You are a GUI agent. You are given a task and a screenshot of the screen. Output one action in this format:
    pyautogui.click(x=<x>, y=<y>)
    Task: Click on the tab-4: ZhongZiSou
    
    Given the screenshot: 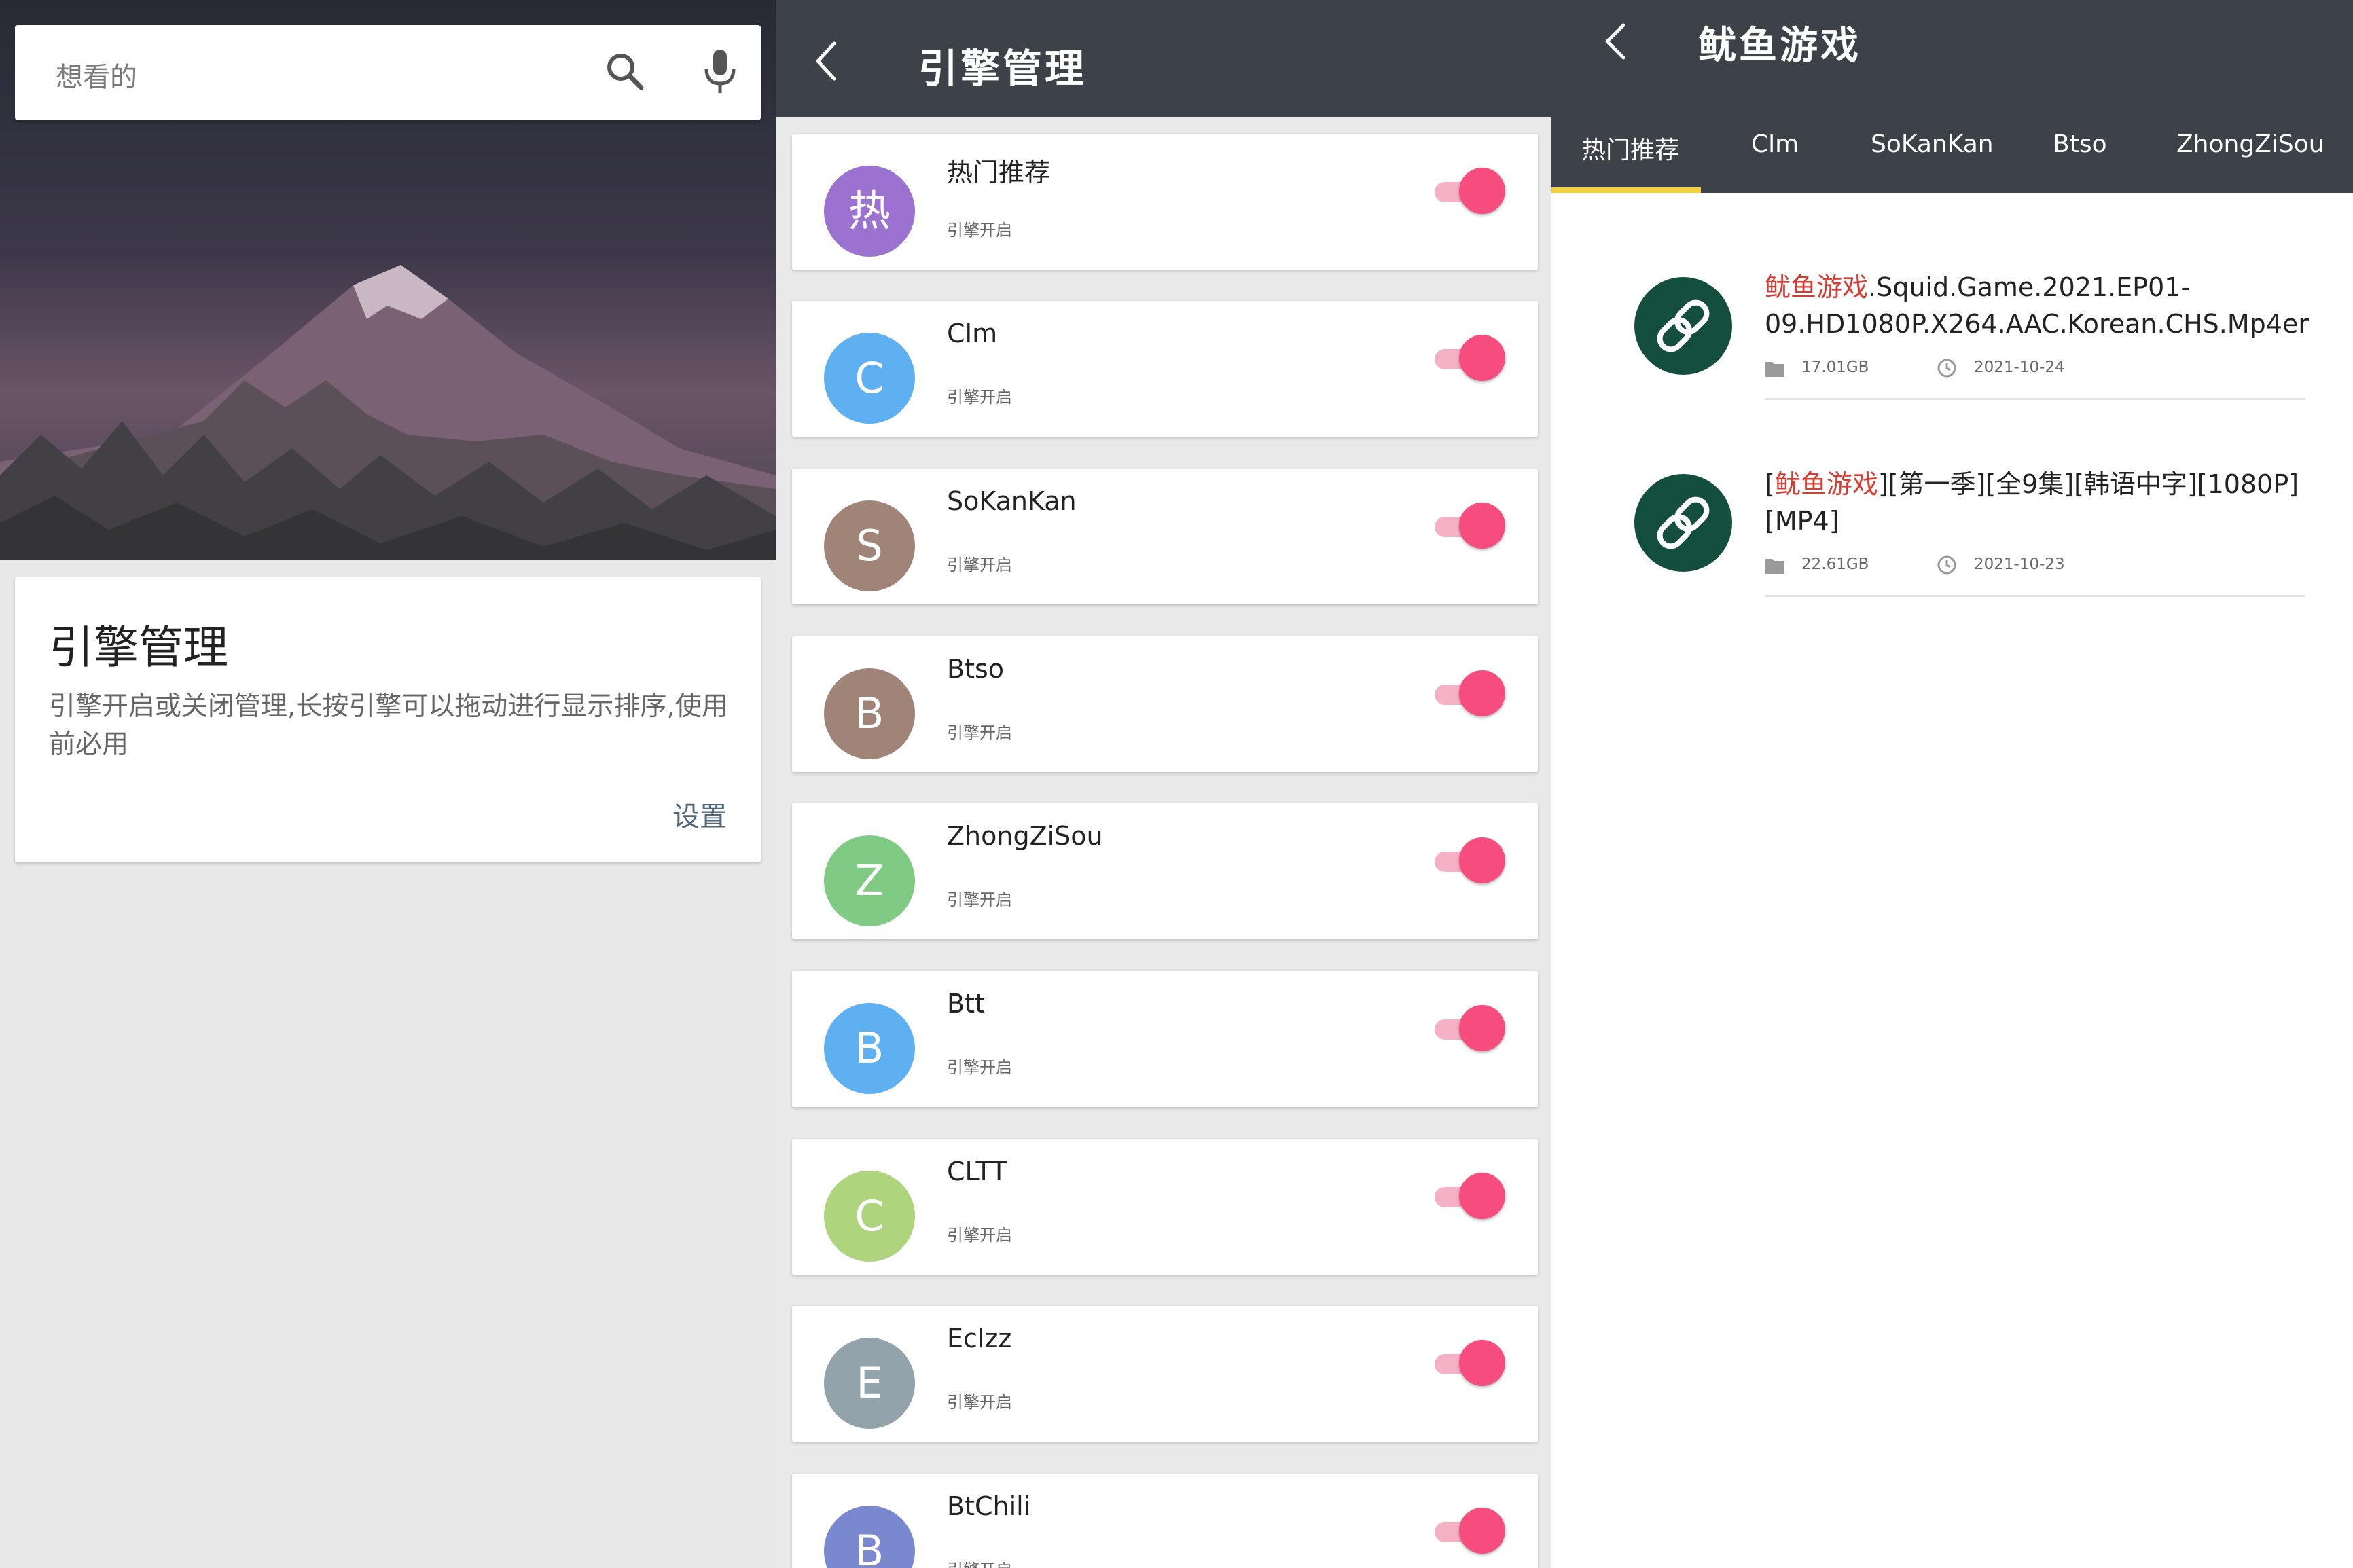 What is the action you would take?
    pyautogui.click(x=2250, y=144)
    